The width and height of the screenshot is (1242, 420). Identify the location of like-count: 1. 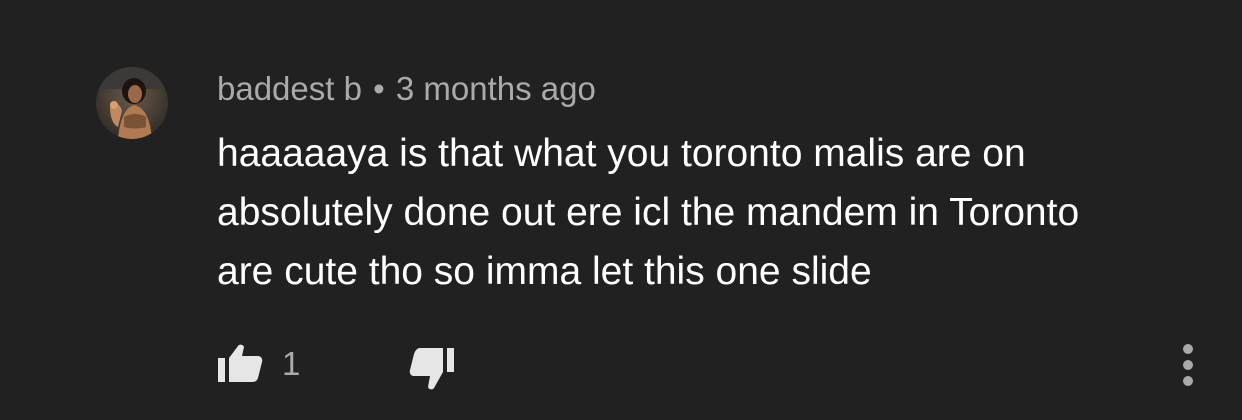
(291, 363).